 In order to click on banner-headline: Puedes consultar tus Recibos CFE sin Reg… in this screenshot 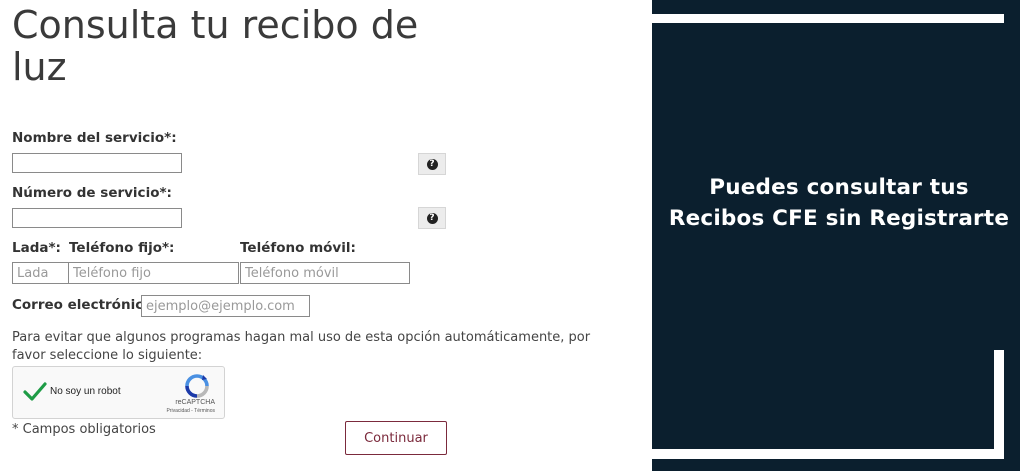, I will do `click(839, 203)`.